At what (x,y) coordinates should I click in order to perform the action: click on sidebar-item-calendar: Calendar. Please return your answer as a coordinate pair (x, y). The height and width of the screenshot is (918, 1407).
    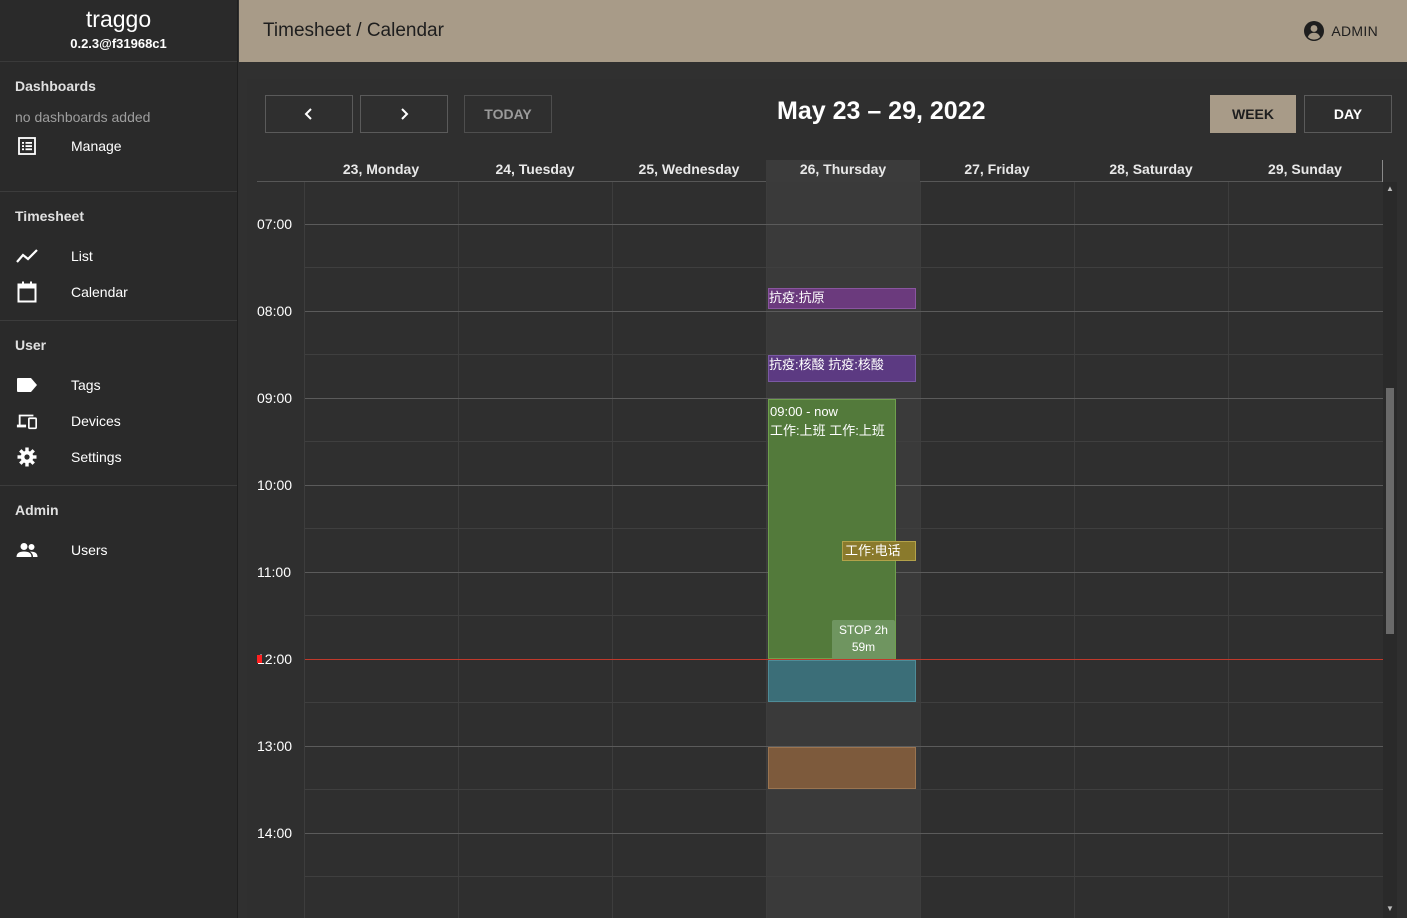
    Looking at the image, I should click on (118, 292).